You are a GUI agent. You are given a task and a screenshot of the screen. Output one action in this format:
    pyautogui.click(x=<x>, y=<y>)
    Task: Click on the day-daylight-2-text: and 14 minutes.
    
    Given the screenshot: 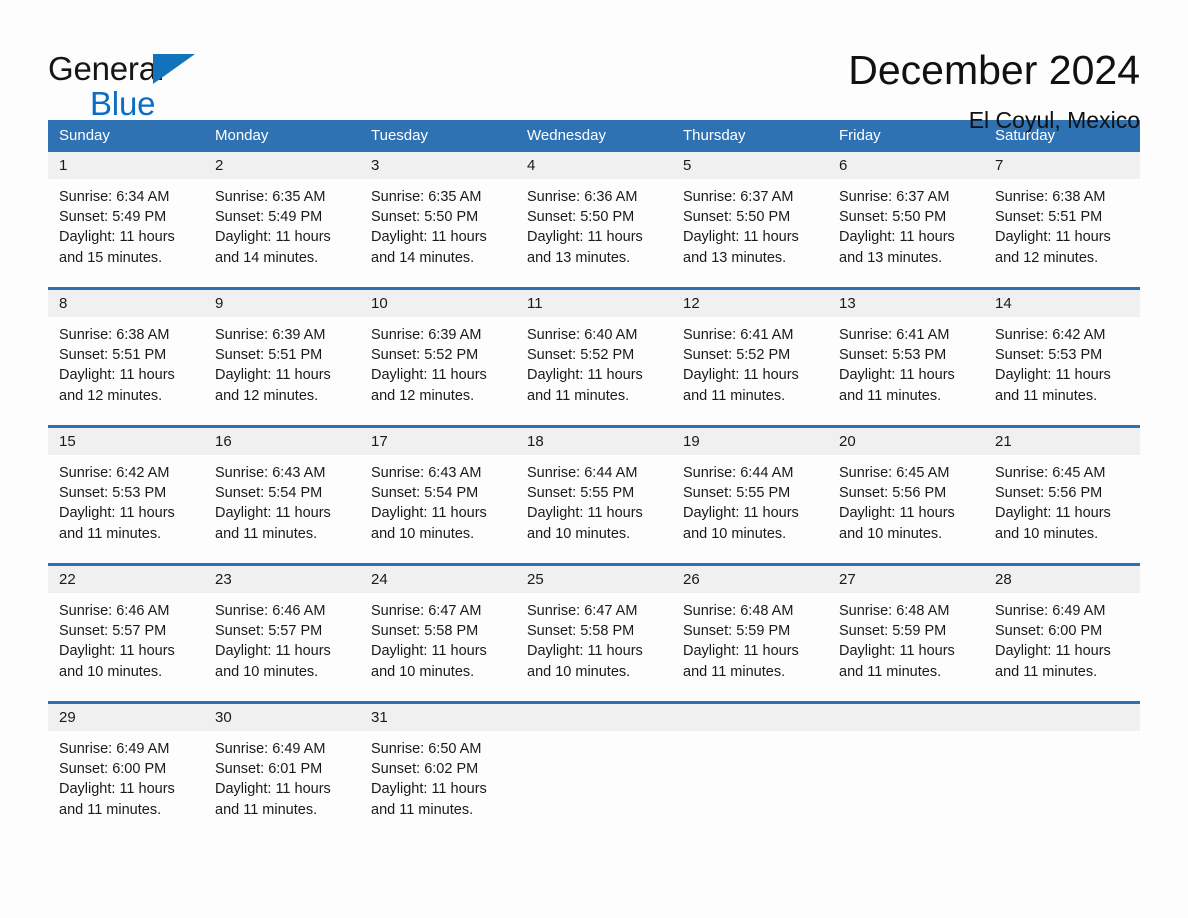 What is the action you would take?
    pyautogui.click(x=423, y=257)
    